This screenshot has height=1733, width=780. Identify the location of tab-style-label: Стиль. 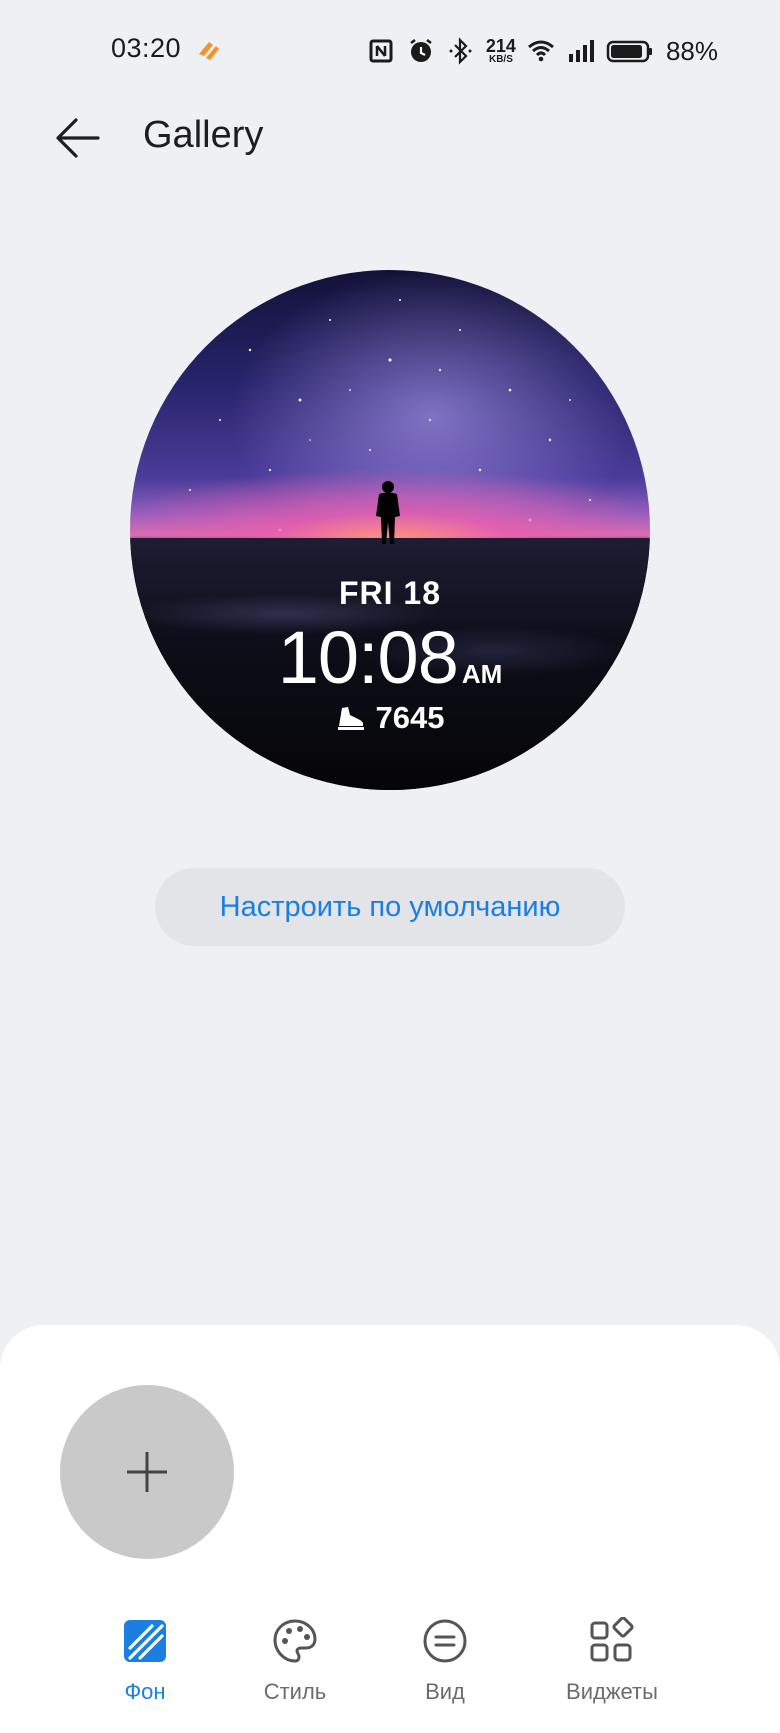
(295, 1691).